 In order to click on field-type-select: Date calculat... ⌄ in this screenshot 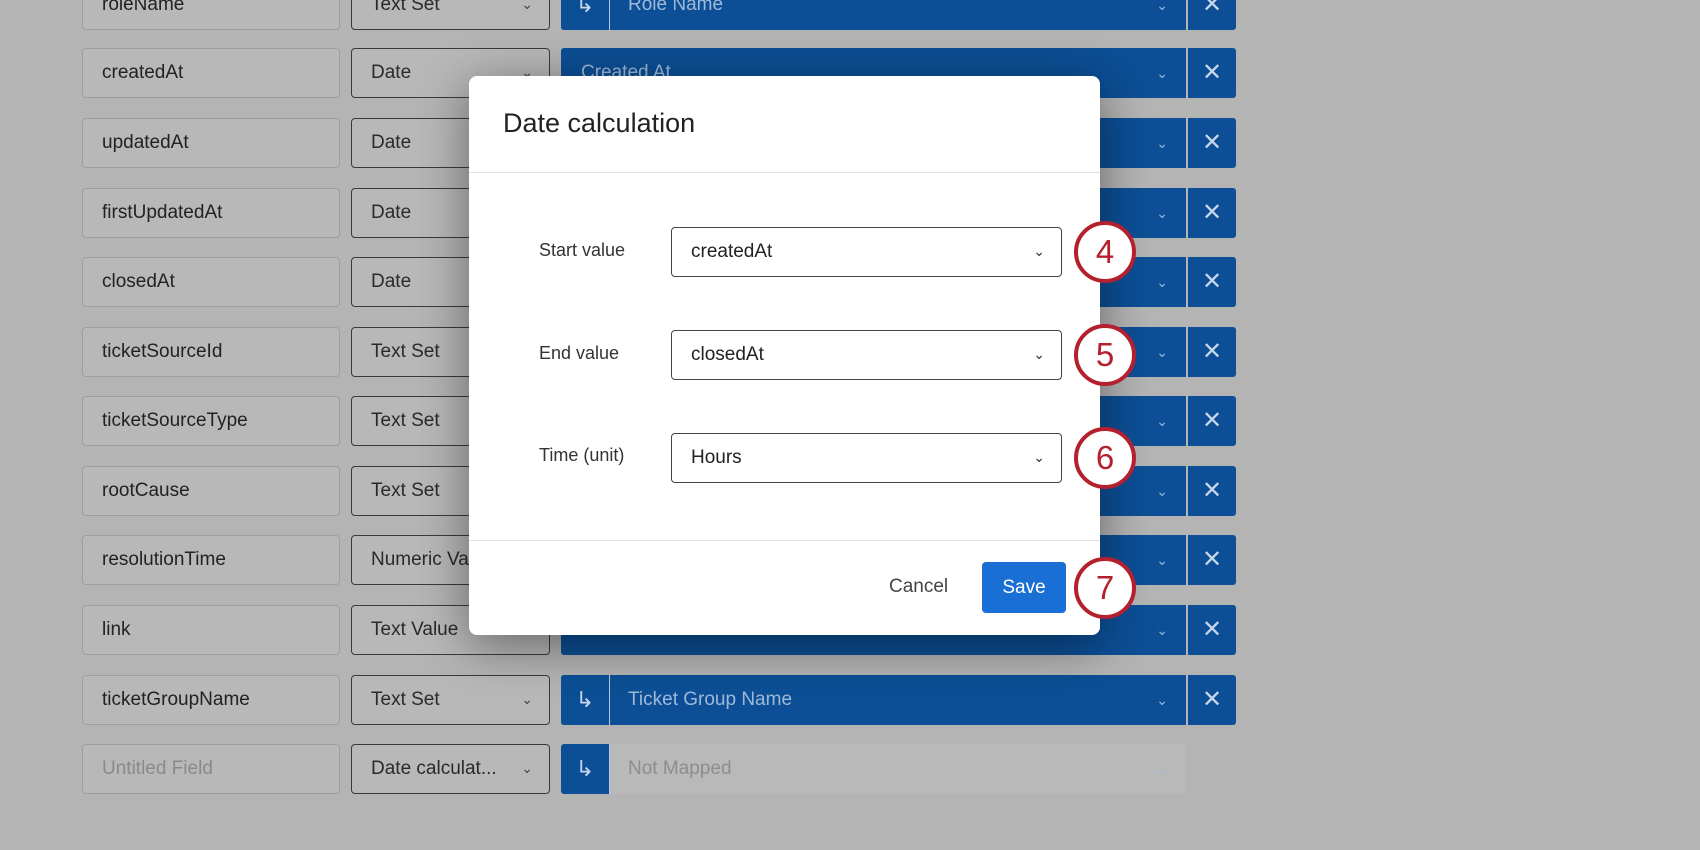, I will do `click(450, 769)`.